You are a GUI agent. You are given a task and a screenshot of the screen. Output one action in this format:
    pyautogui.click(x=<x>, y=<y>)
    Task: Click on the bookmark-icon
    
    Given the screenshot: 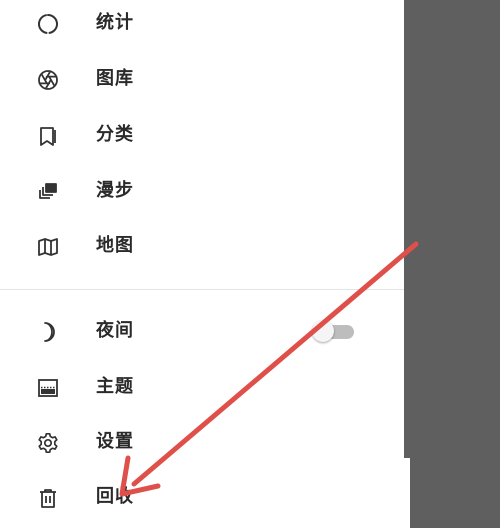 What is the action you would take?
    pyautogui.click(x=48, y=136)
    